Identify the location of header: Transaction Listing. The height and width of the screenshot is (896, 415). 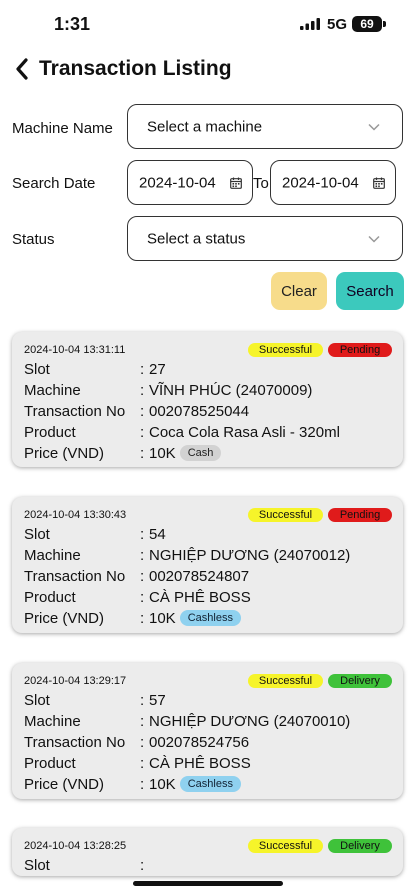
(207, 70).